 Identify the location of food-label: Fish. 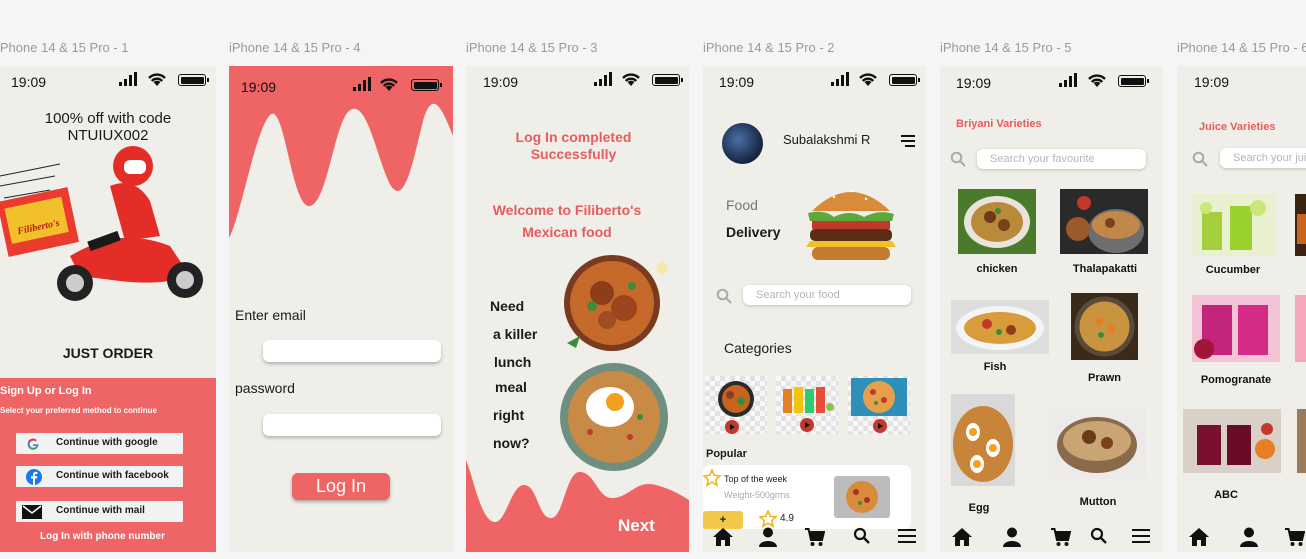
(995, 367).